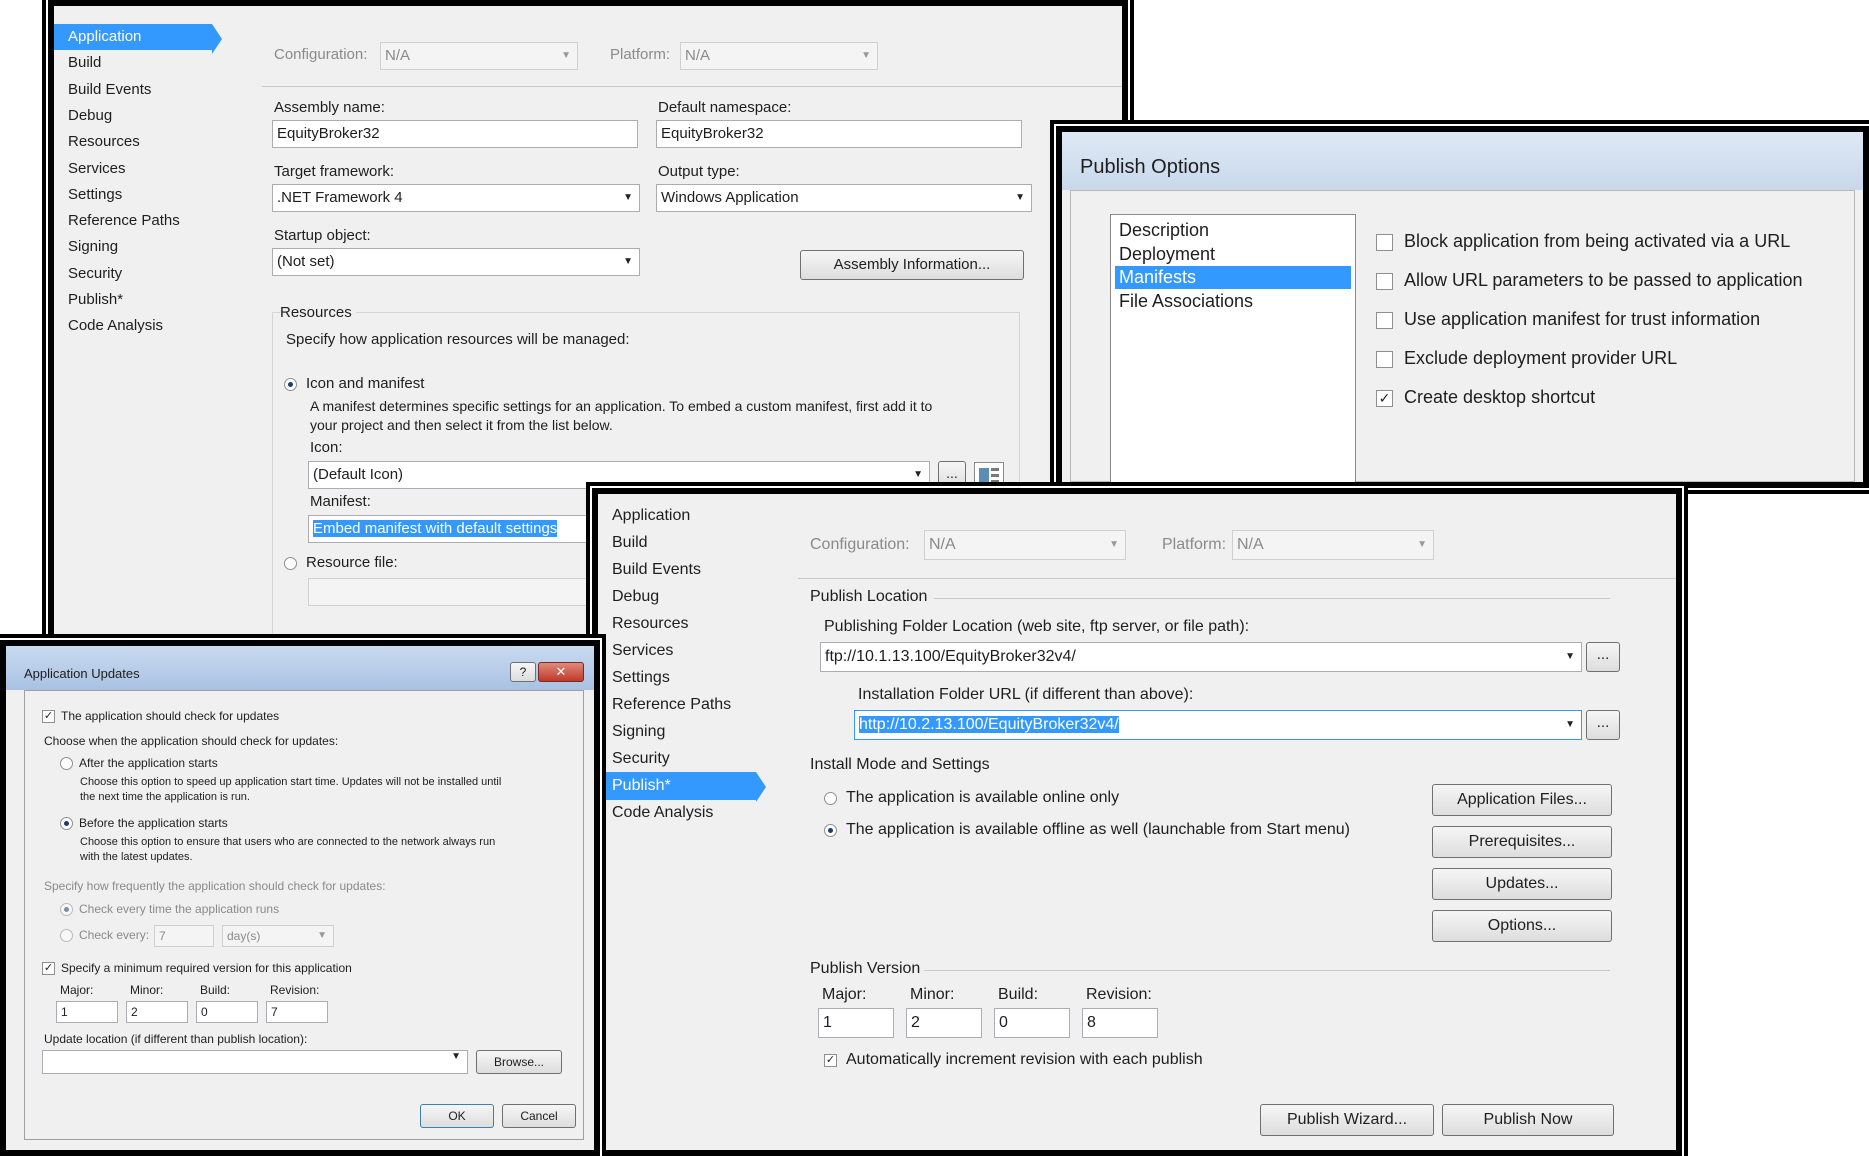  I want to click on output-type-value: Windows Application, so click(730, 197).